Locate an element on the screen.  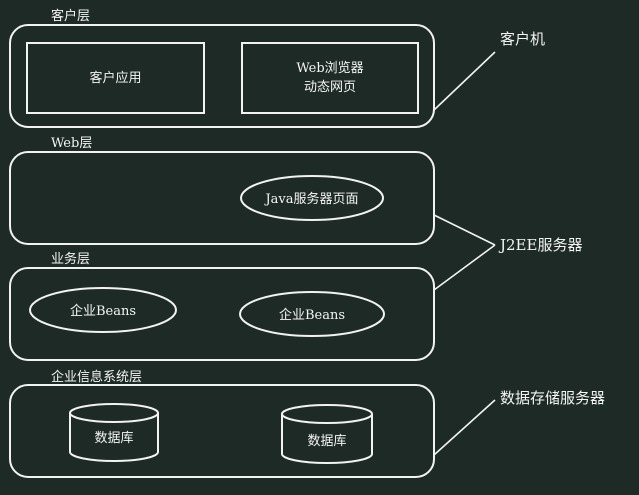
dynamic-pages-label: 动态网页 is located at coordinates (330, 87).